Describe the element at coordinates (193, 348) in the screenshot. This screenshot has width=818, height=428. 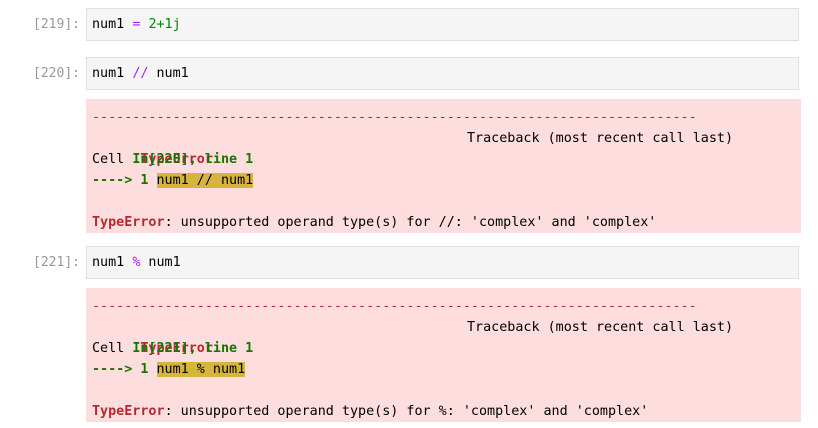
I see `cell-reference: In[221], line 1` at that location.